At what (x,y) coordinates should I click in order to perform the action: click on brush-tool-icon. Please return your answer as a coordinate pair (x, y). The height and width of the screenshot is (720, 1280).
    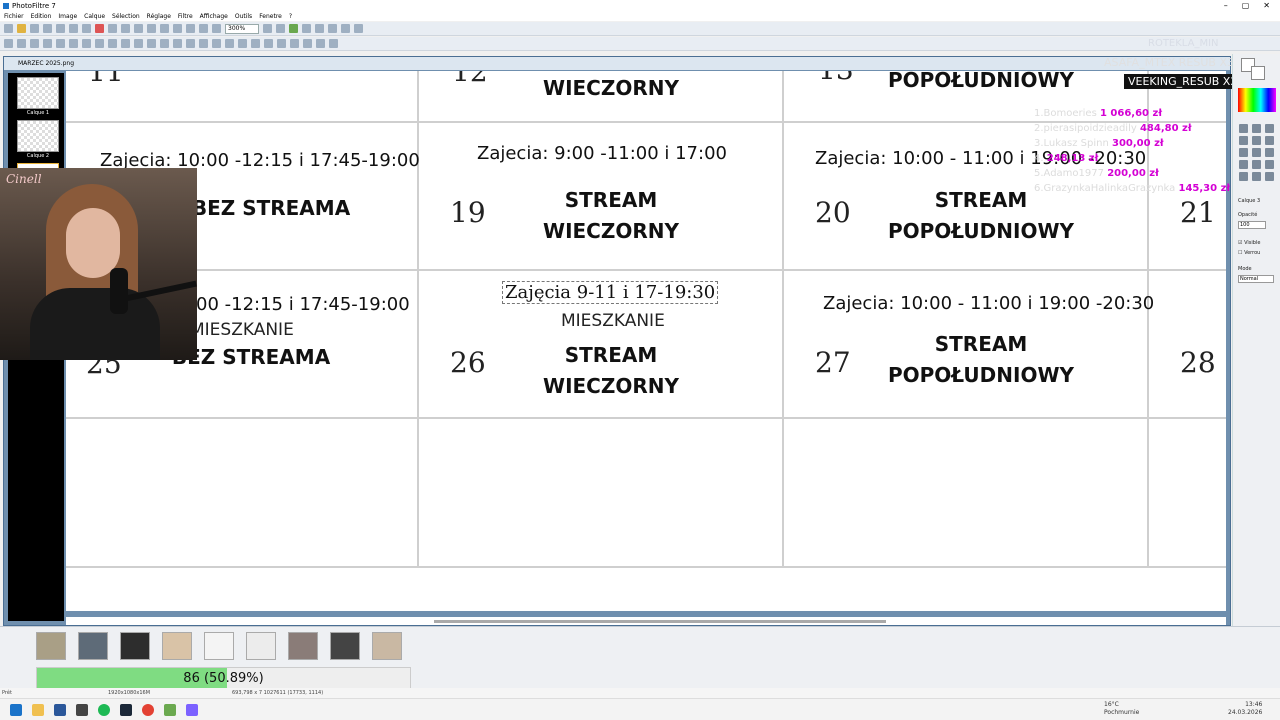
    Looking at the image, I should click on (1243, 152).